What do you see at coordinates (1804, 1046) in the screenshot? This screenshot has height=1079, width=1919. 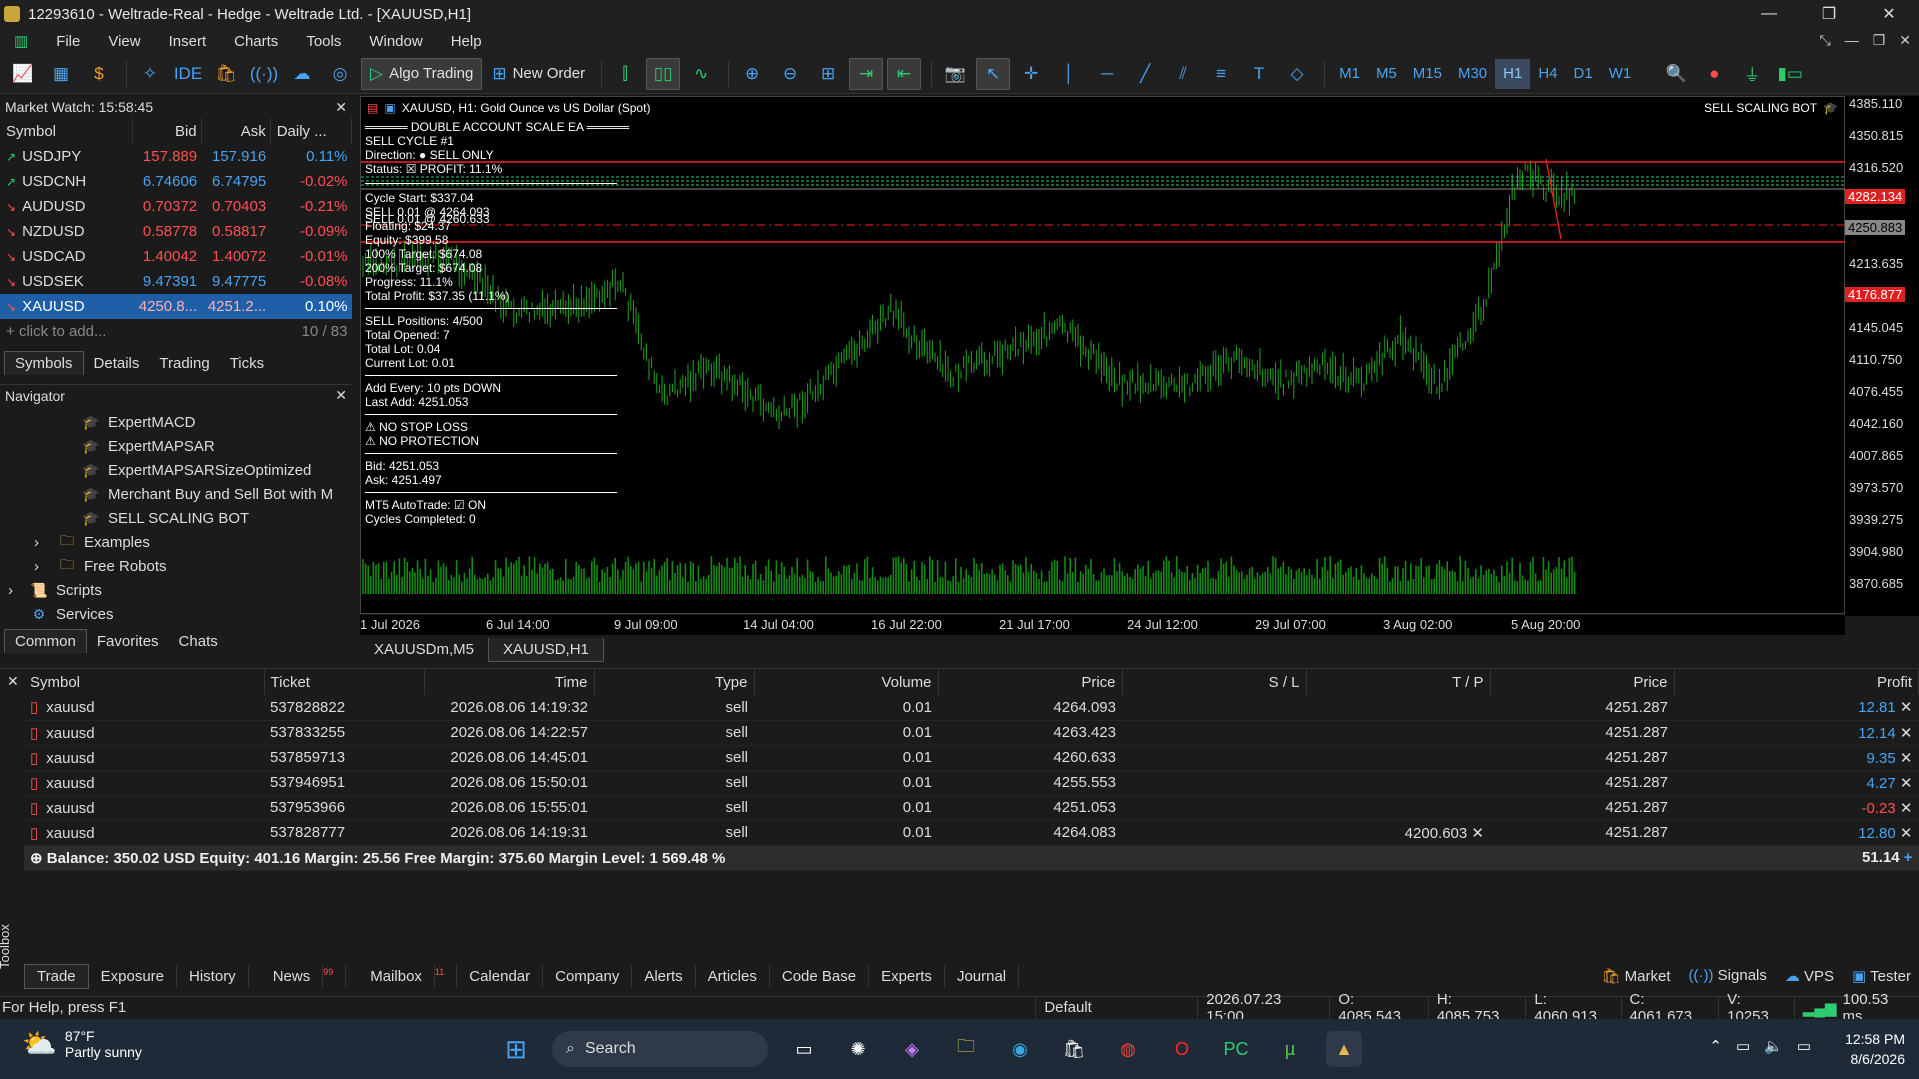 I see `battery-icon: ▭` at bounding box center [1804, 1046].